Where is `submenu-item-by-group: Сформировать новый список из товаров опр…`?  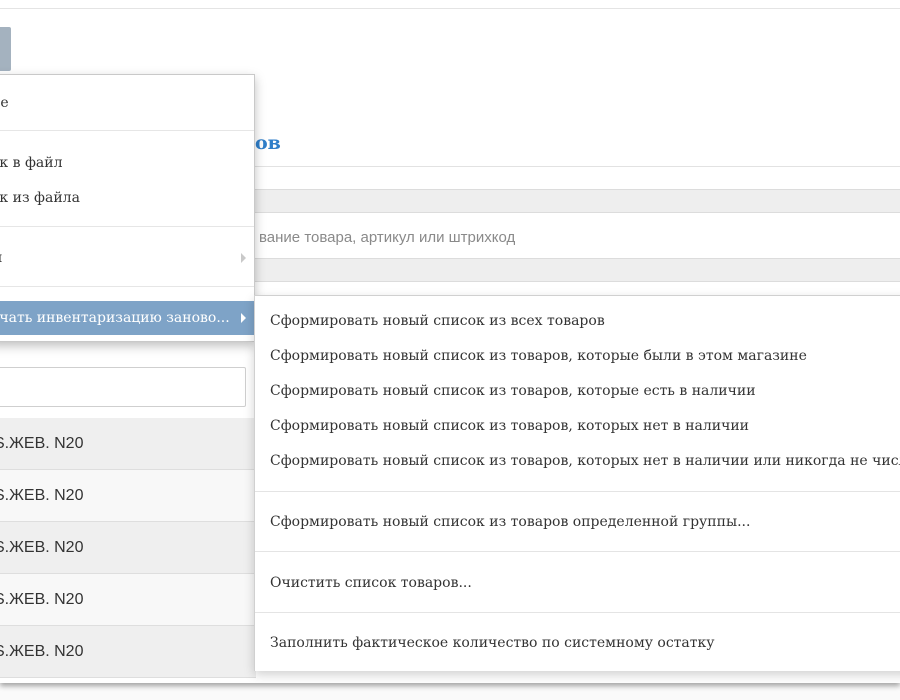
submenu-item-by-group: Сформировать новый список из товаров опр… is located at coordinates (510, 522).